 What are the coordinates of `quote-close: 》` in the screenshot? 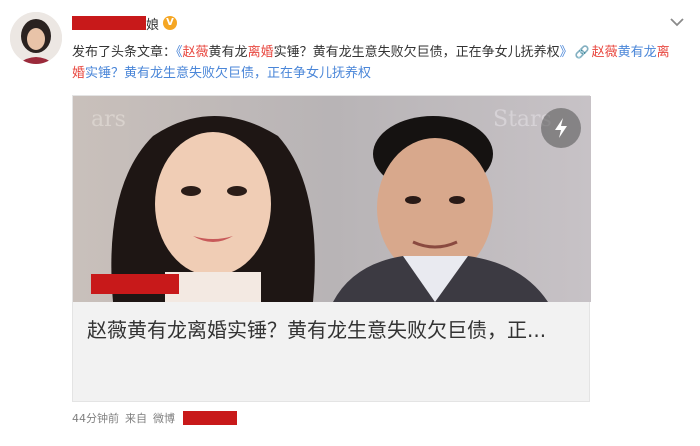 It's located at (566, 52).